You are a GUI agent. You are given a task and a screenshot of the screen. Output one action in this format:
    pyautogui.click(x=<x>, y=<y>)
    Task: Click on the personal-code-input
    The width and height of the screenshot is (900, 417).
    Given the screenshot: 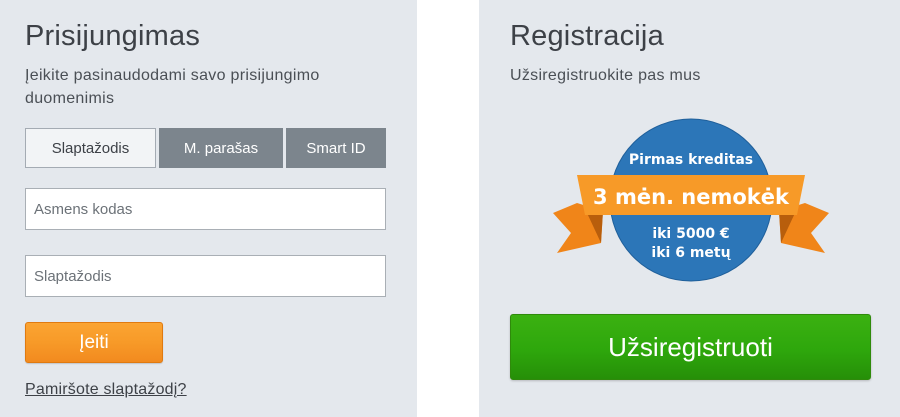 What is the action you would take?
    pyautogui.click(x=205, y=209)
    